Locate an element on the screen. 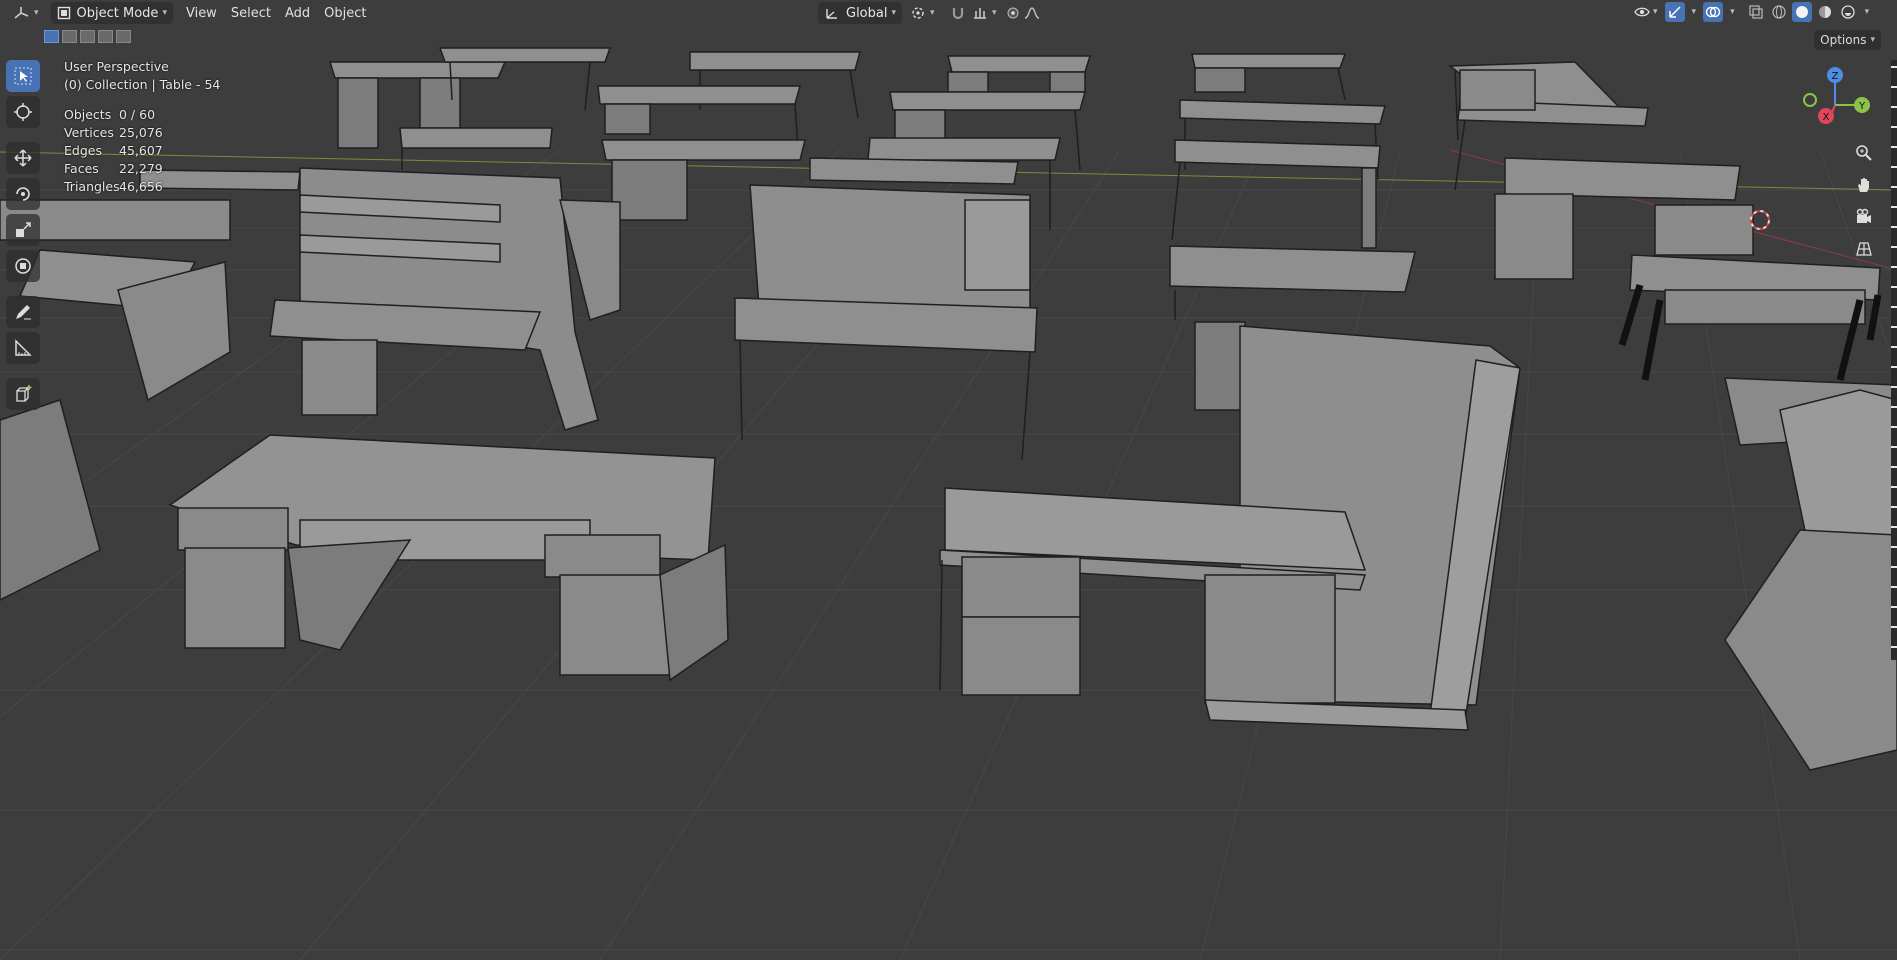 The height and width of the screenshot is (960, 1897). solid-sphere-icon is located at coordinates (1801, 12).